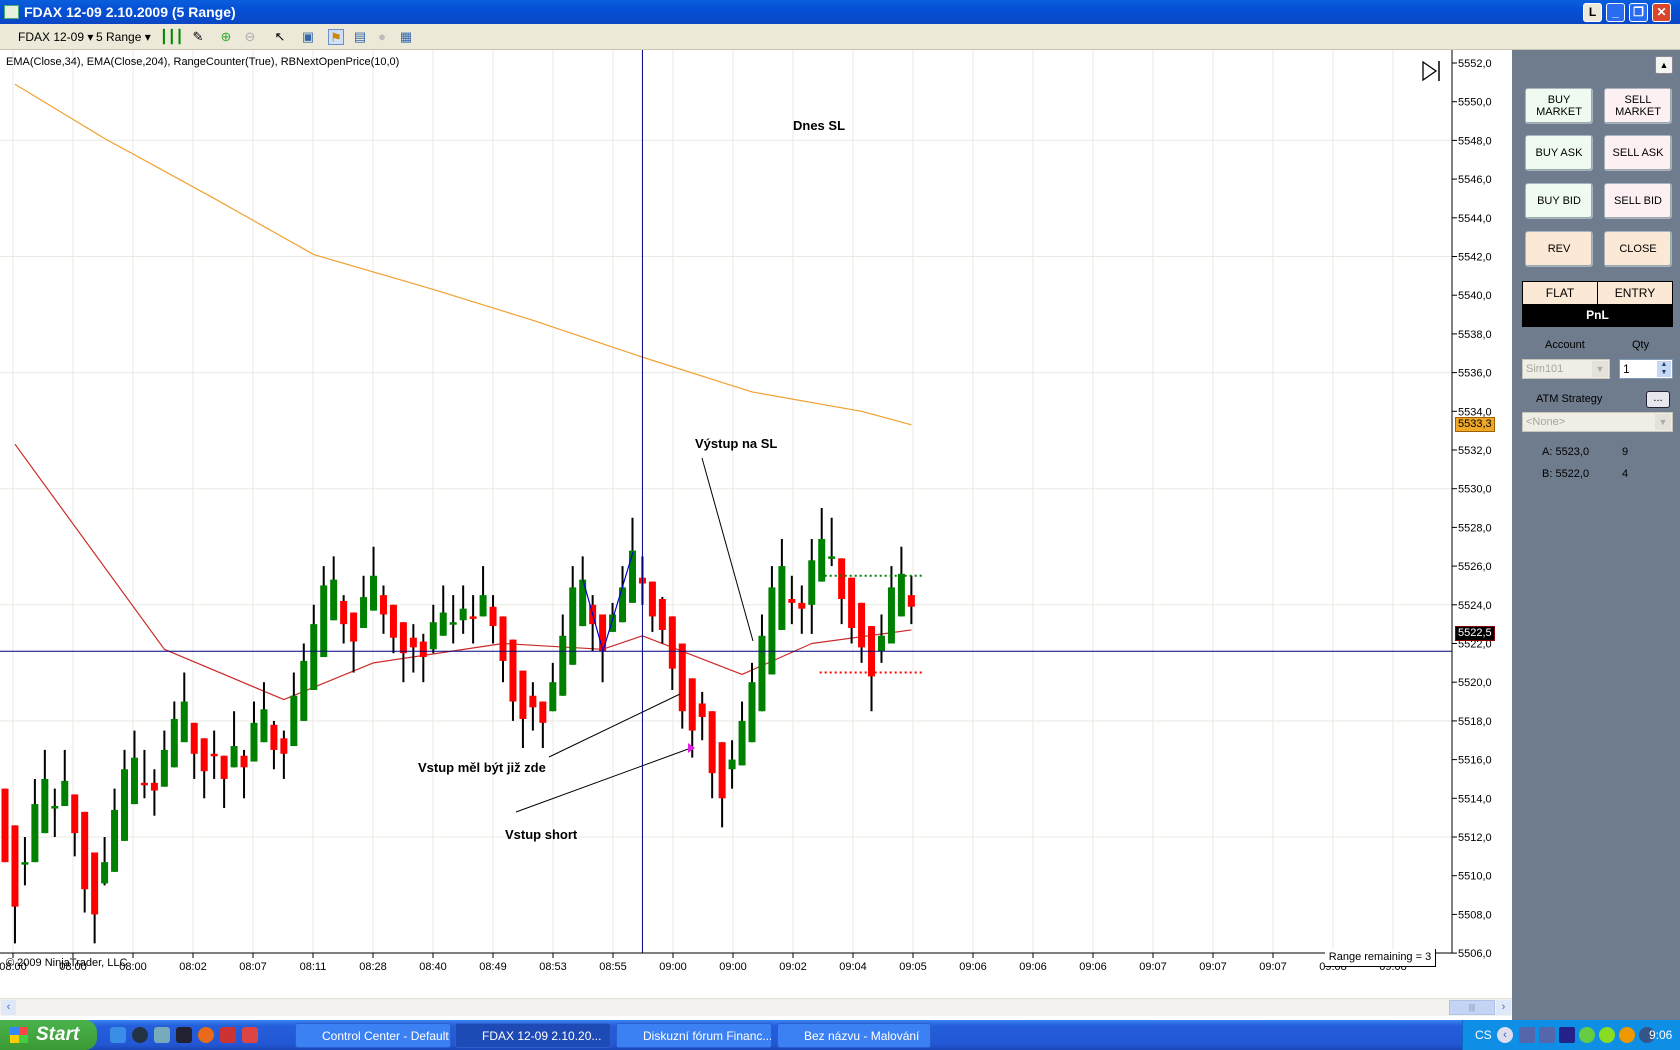 This screenshot has width=1680, height=1050. I want to click on security-icon, so click(1587, 1035).